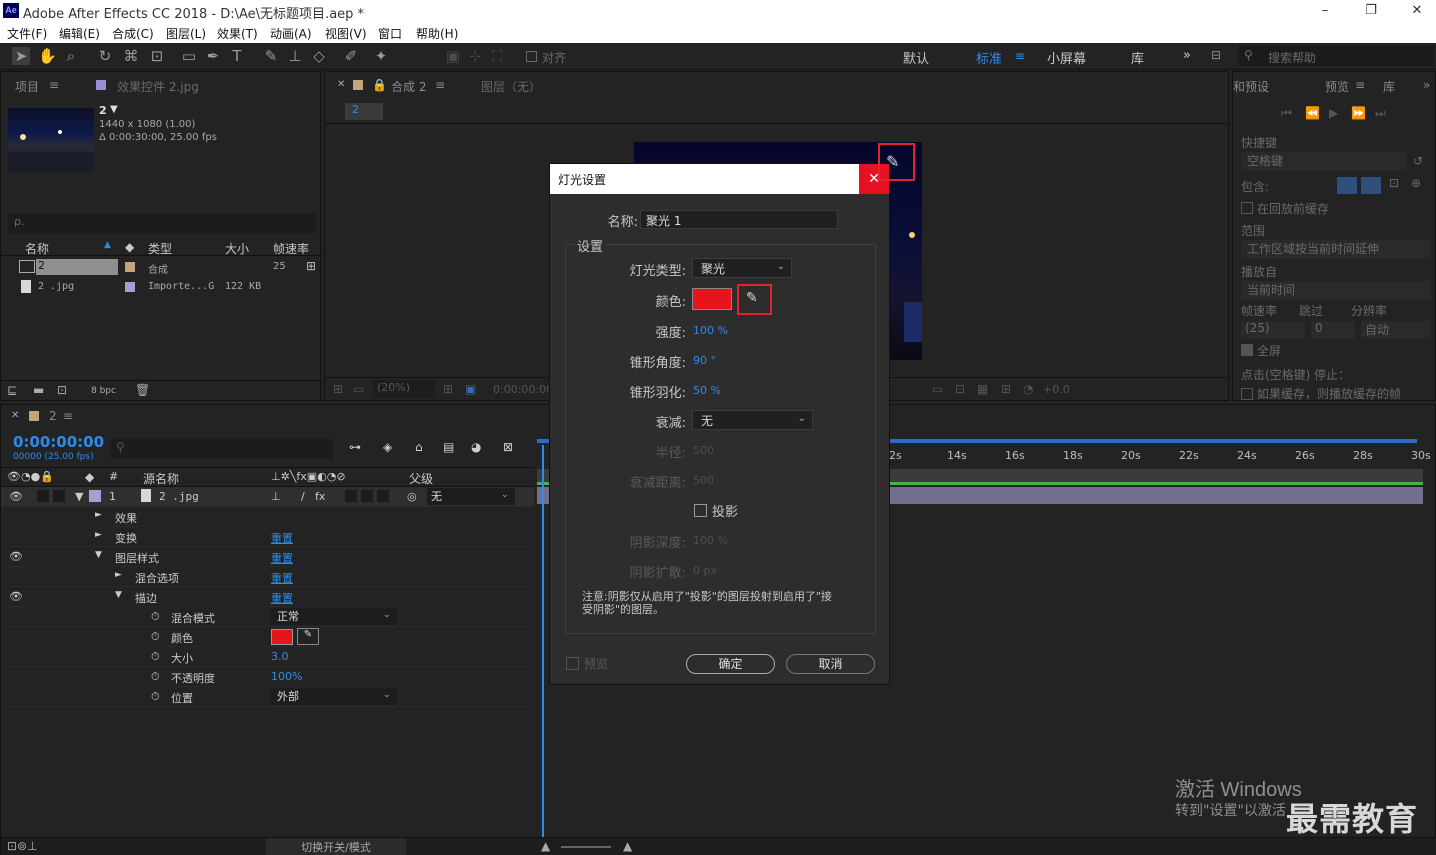 Image resolution: width=1436 pixels, height=855 pixels. I want to click on fps-select: (25), so click(1273, 330).